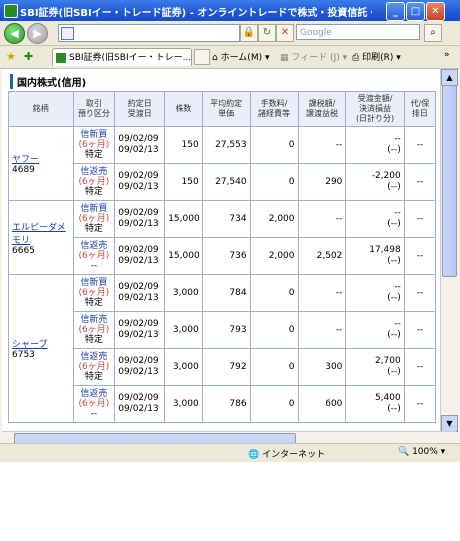  Describe the element at coordinates (447, 55) in the screenshot. I see `more-chevron-icon: »` at that location.